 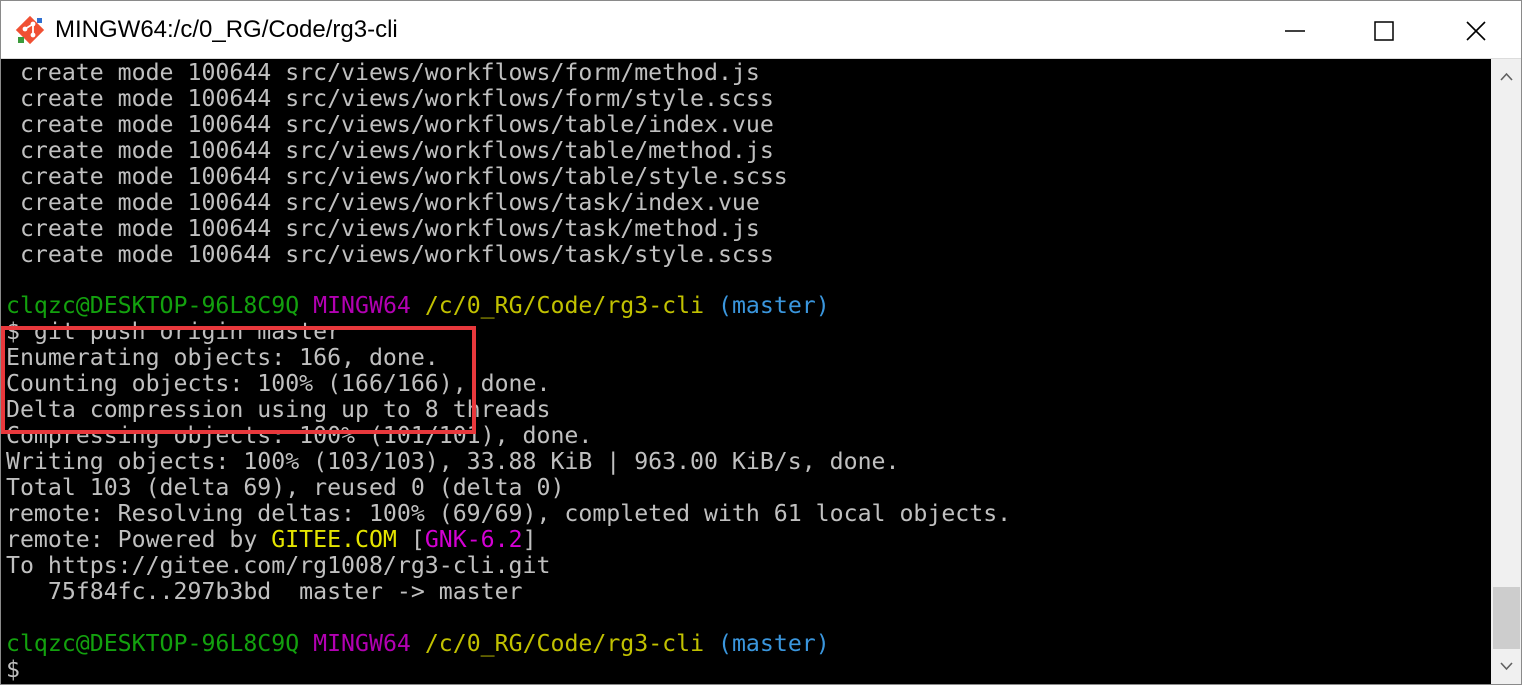 I want to click on minimize-button, so click(x=1295, y=30).